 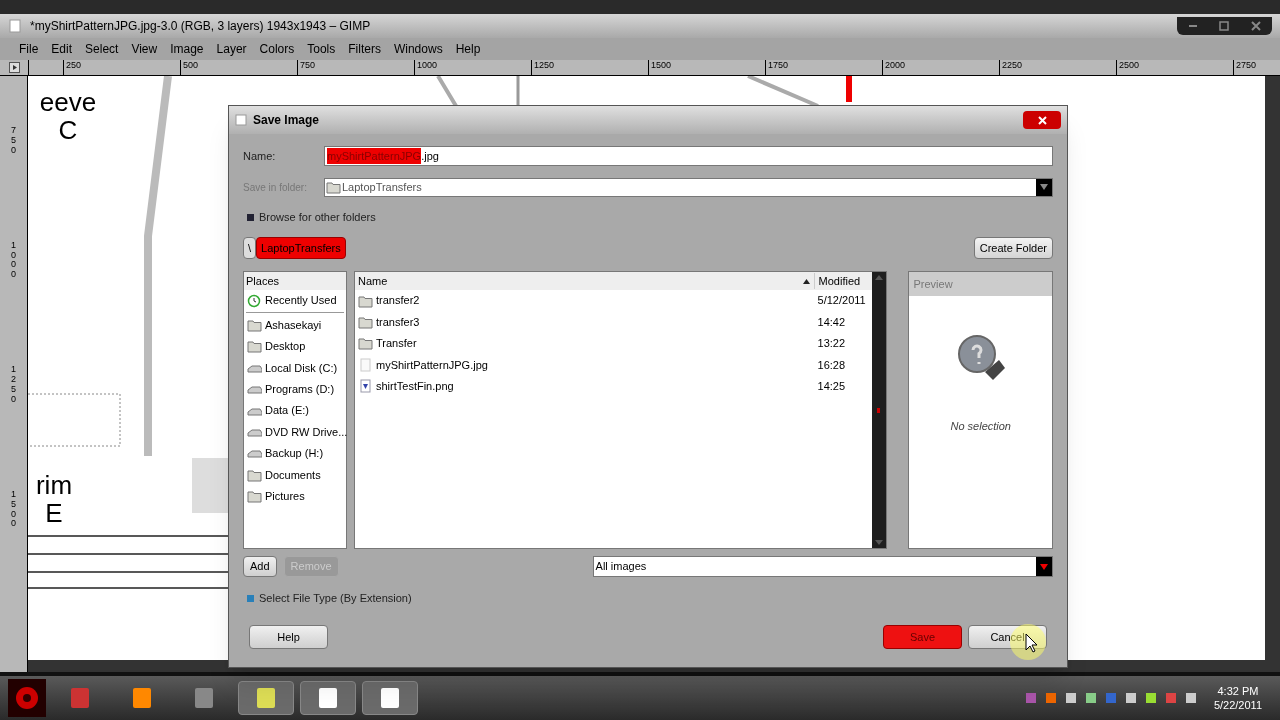 I want to click on scroll-down-icon, so click(x=878, y=542).